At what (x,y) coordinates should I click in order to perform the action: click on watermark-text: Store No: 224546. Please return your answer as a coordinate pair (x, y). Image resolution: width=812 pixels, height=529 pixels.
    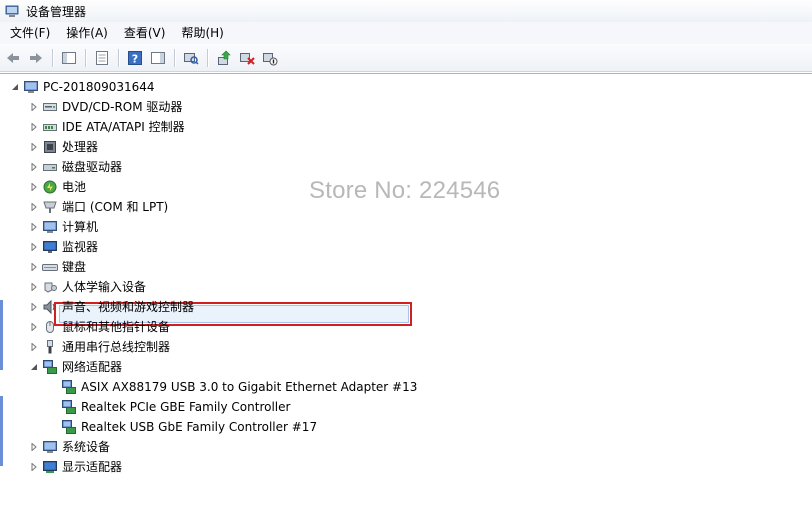
    Looking at the image, I should click on (405, 190).